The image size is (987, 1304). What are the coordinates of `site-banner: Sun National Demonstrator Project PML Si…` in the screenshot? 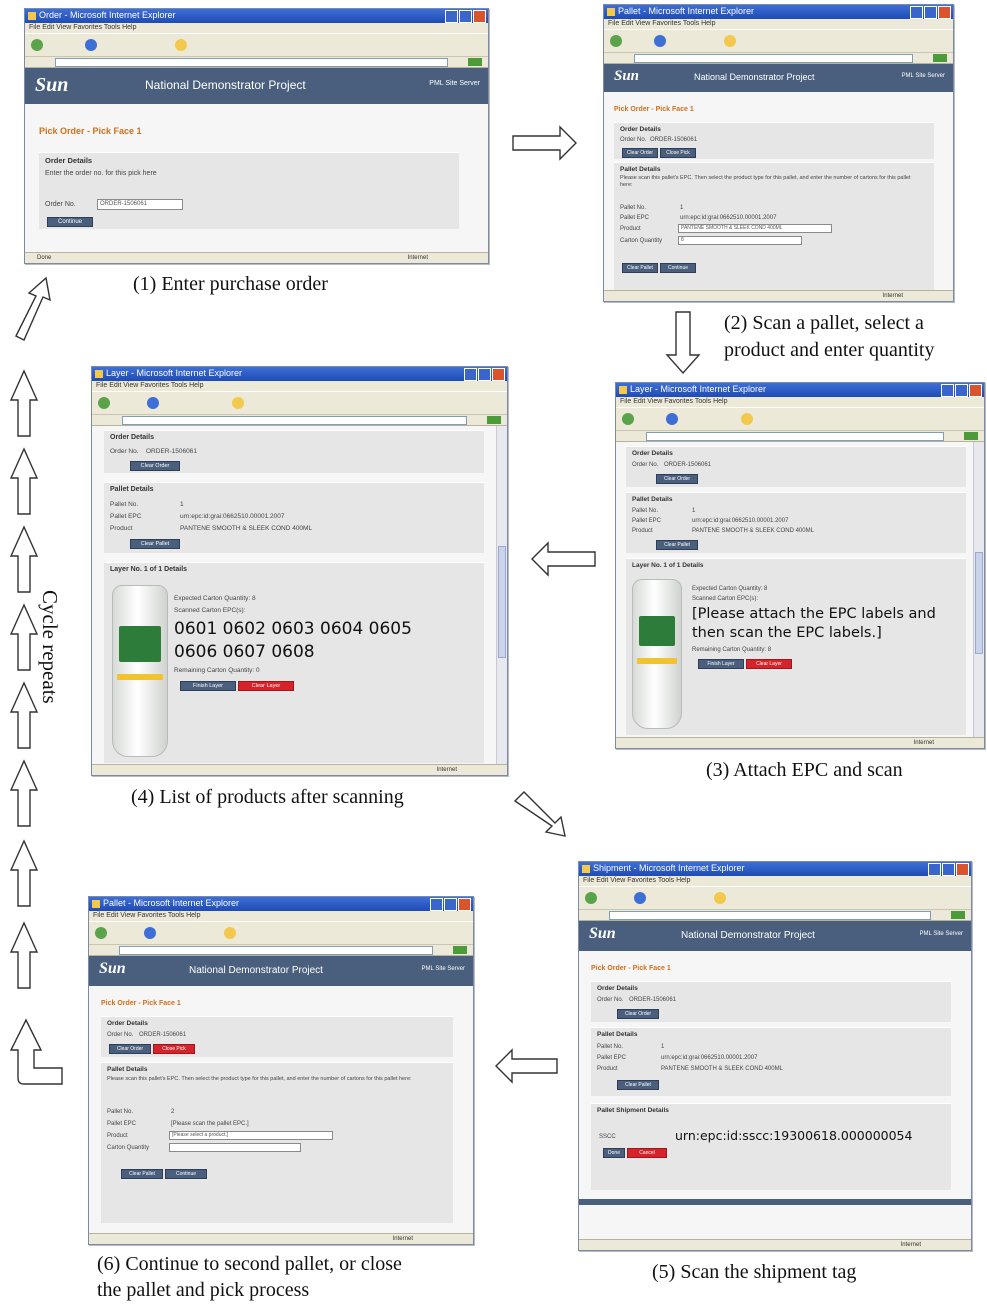 It's located at (256, 86).